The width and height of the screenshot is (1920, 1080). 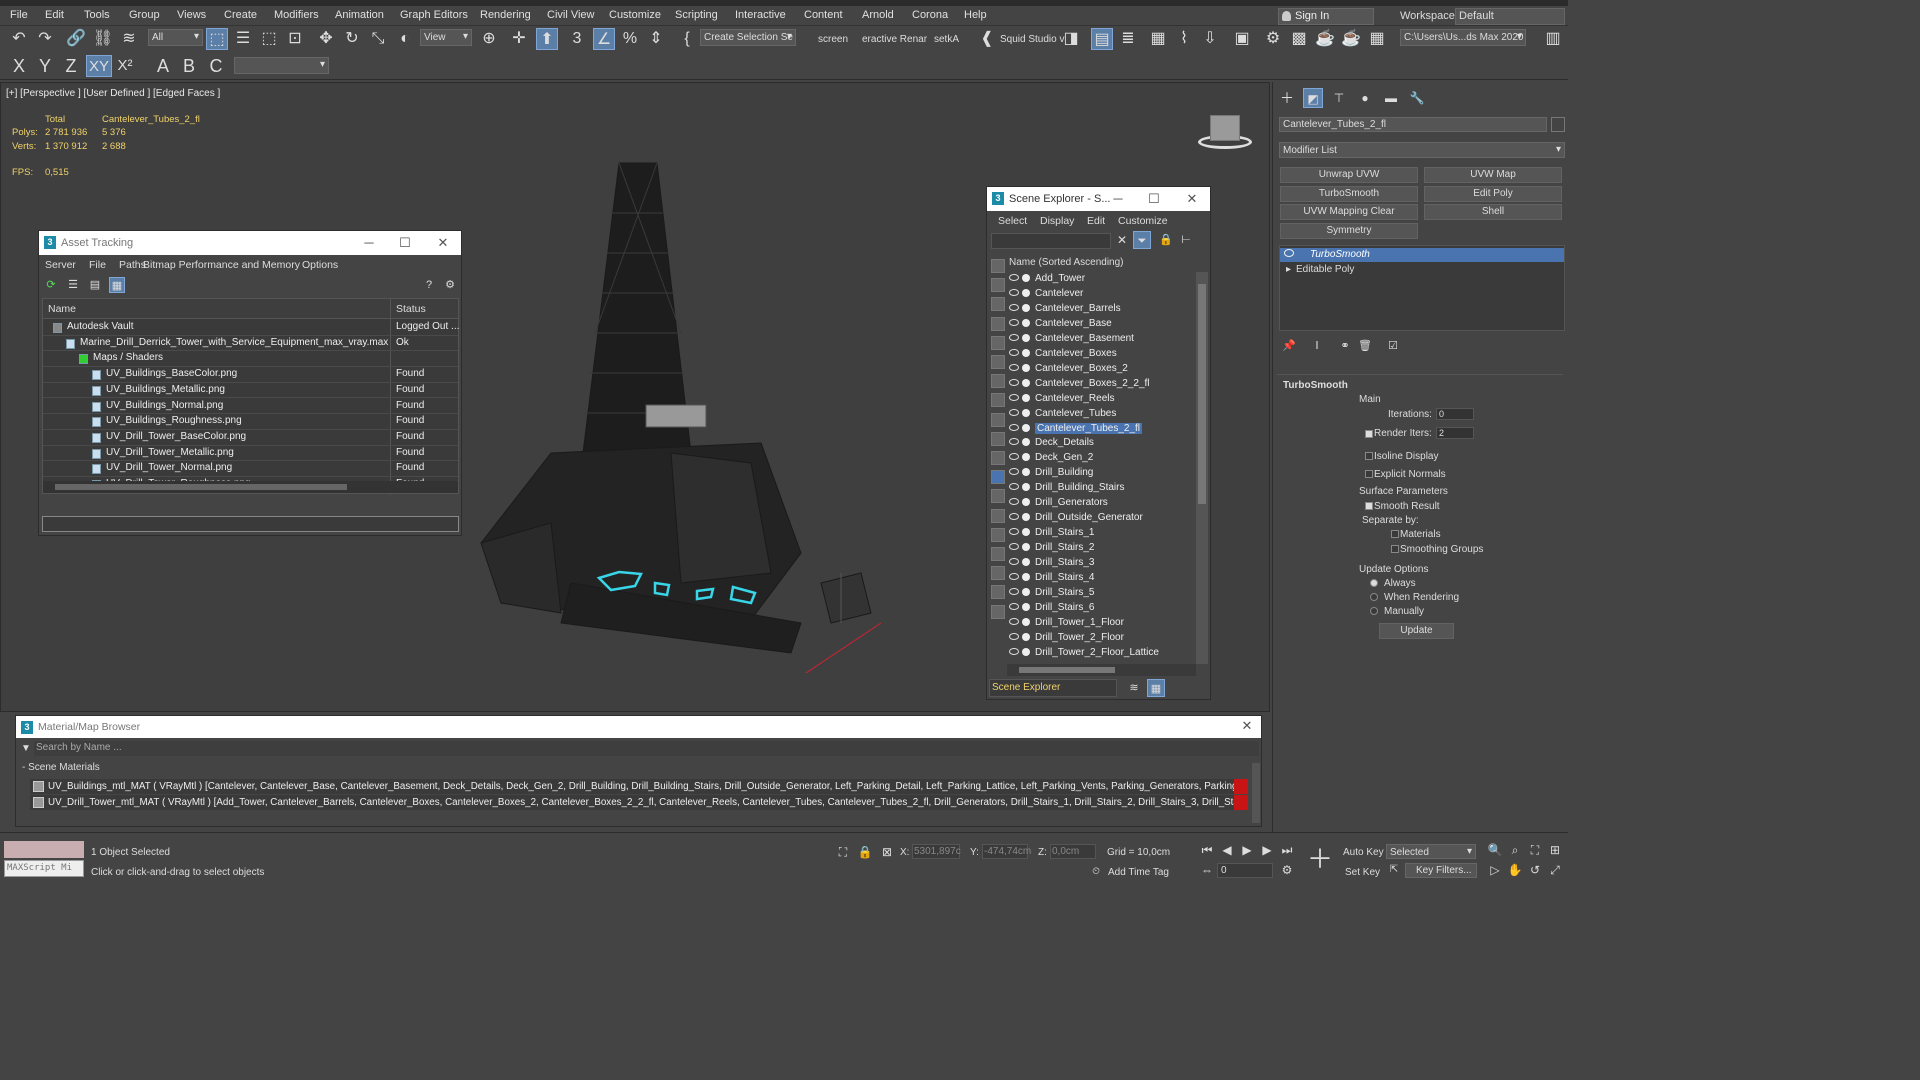 What do you see at coordinates (1393, 346) in the screenshot?
I see `configure-sets-icon: ☑` at bounding box center [1393, 346].